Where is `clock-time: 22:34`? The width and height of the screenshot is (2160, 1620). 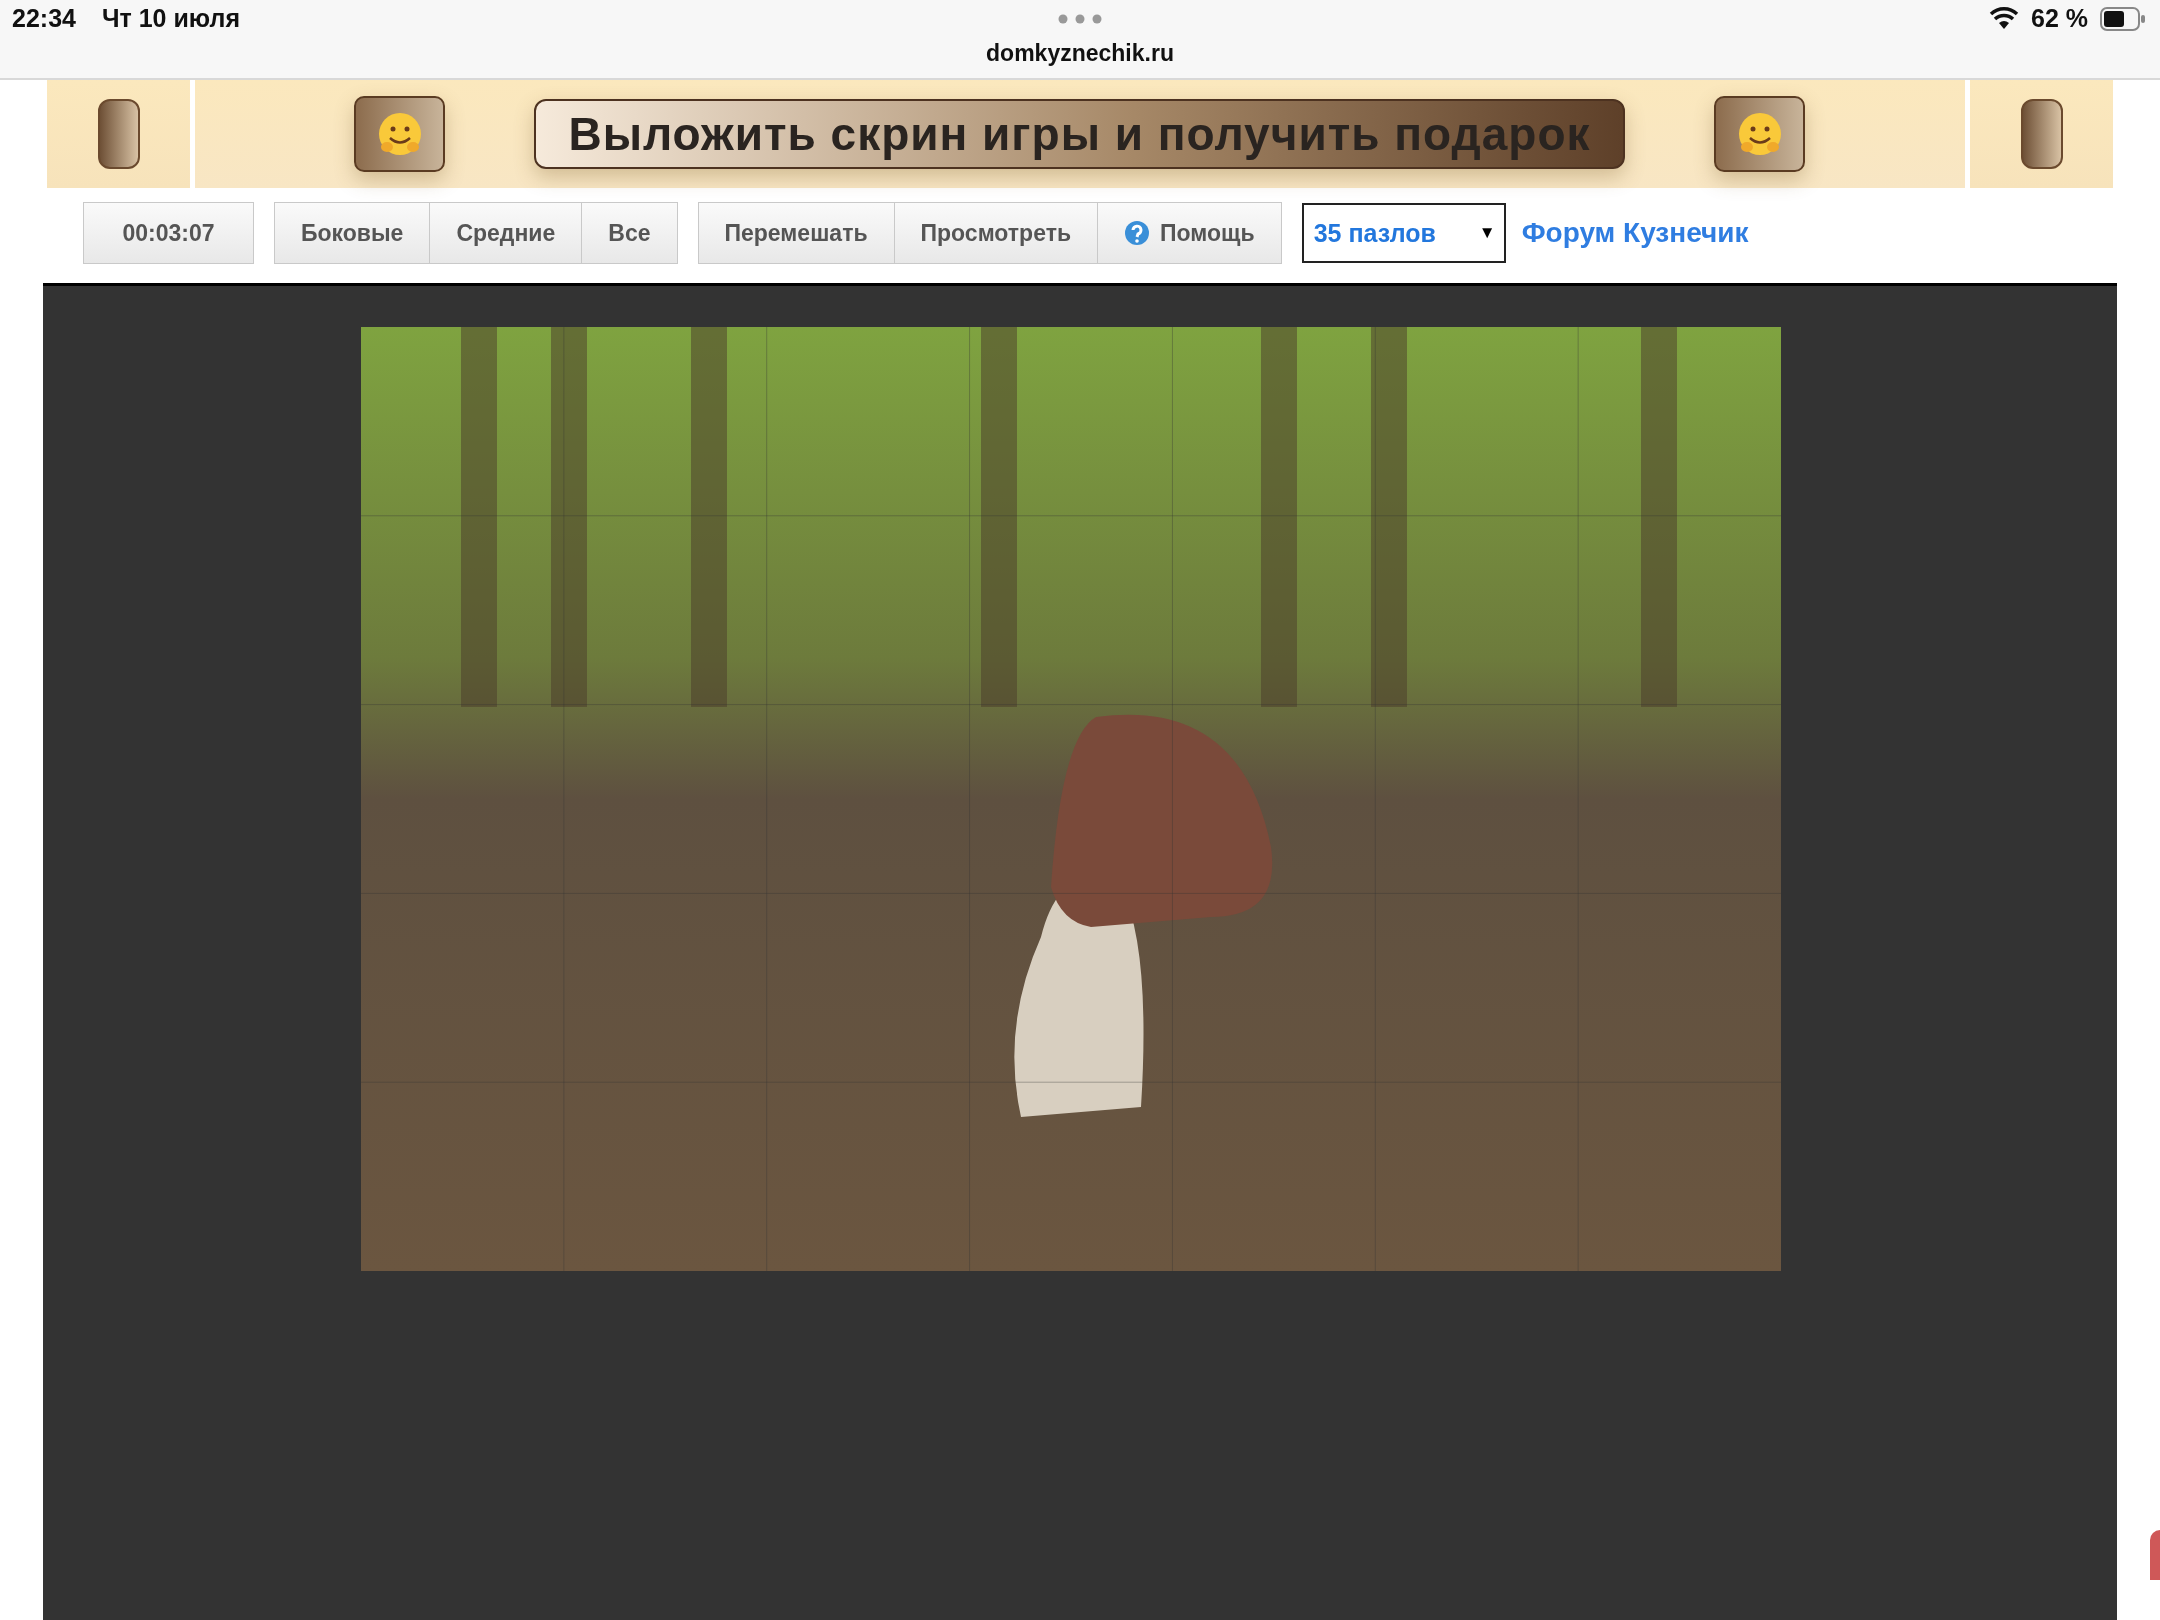 clock-time: 22:34 is located at coordinates (44, 18).